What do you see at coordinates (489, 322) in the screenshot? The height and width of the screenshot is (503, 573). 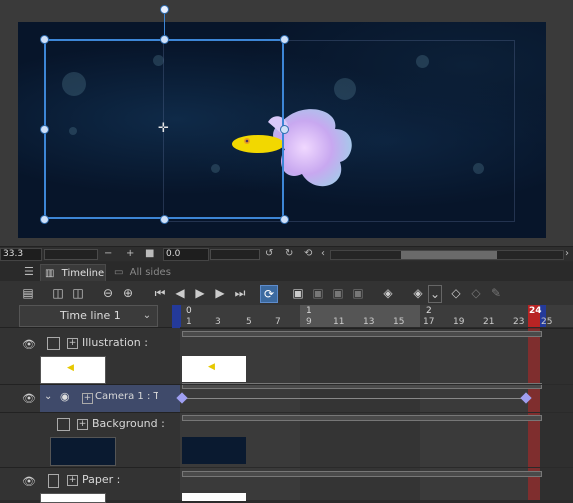 I see `frame-label: 21` at bounding box center [489, 322].